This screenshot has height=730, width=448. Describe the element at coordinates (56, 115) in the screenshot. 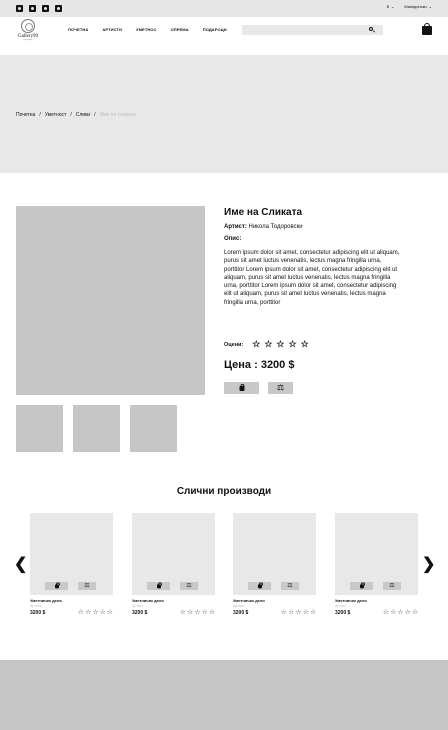

I see `breadcrumb-art: Уметност` at that location.